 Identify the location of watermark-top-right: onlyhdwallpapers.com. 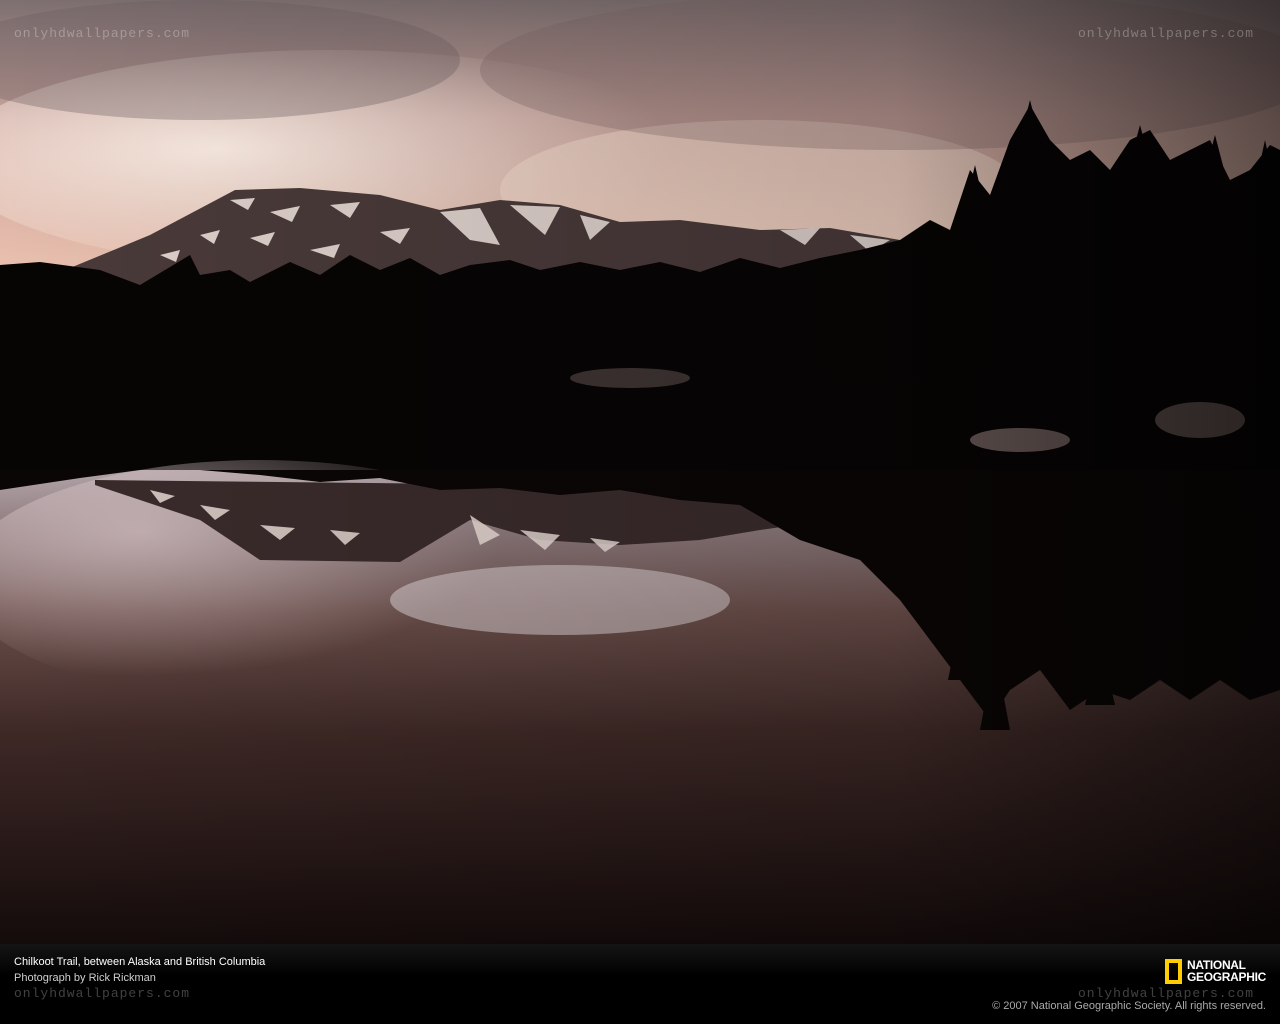
(1165, 33).